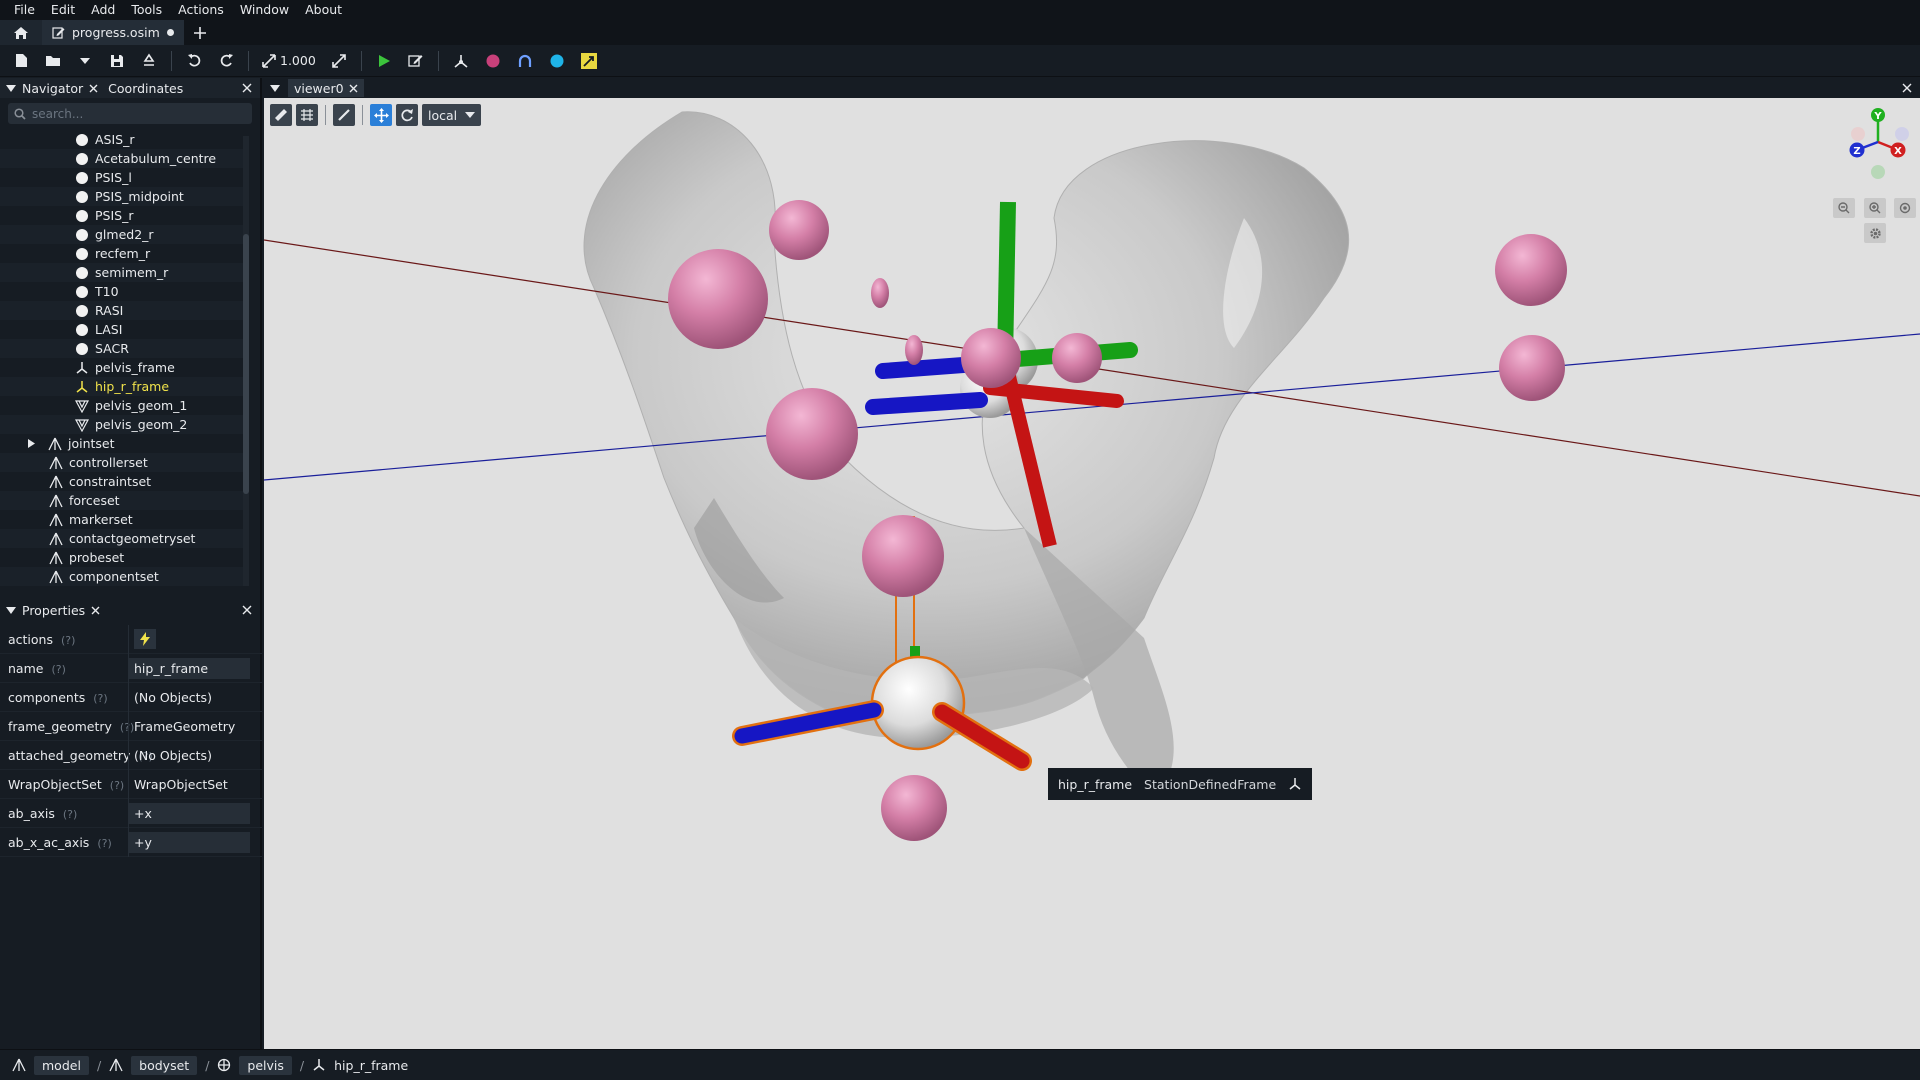 This screenshot has height=1080, width=1920. I want to click on tree-item: pelvis_geom_1, so click(123, 405).